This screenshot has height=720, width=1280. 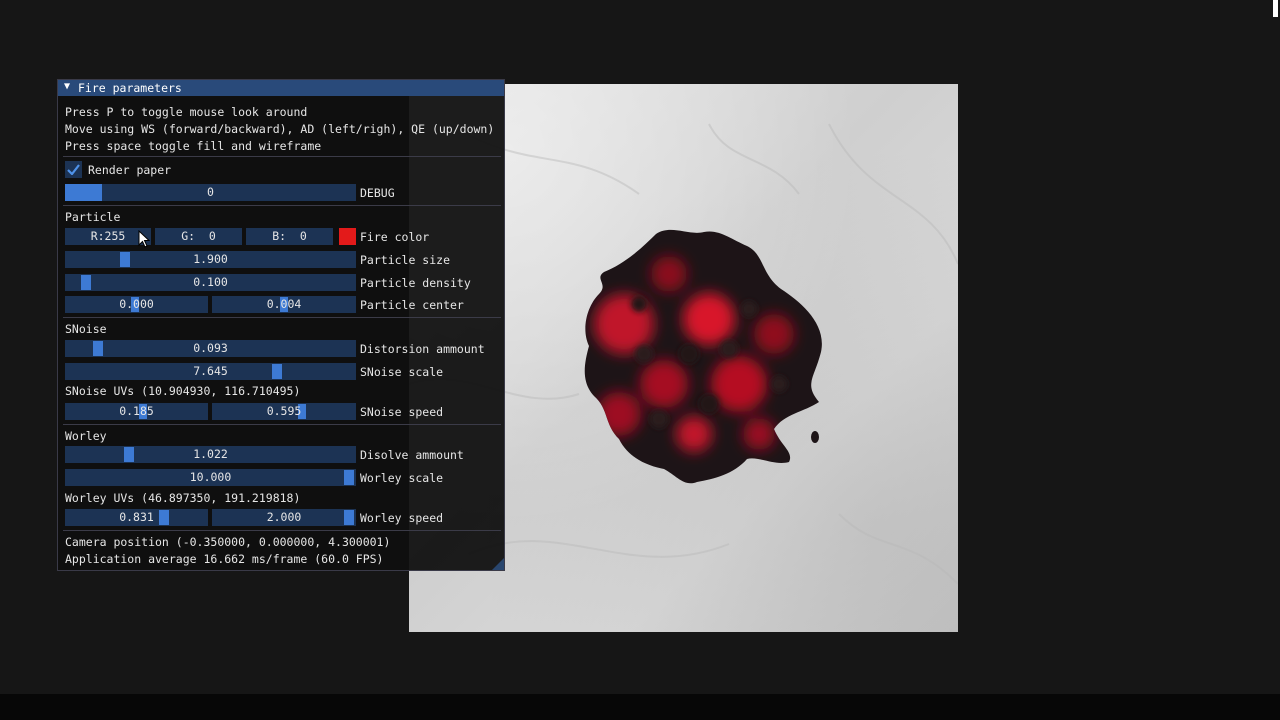 What do you see at coordinates (640, 707) in the screenshot?
I see `letterbox-bar` at bounding box center [640, 707].